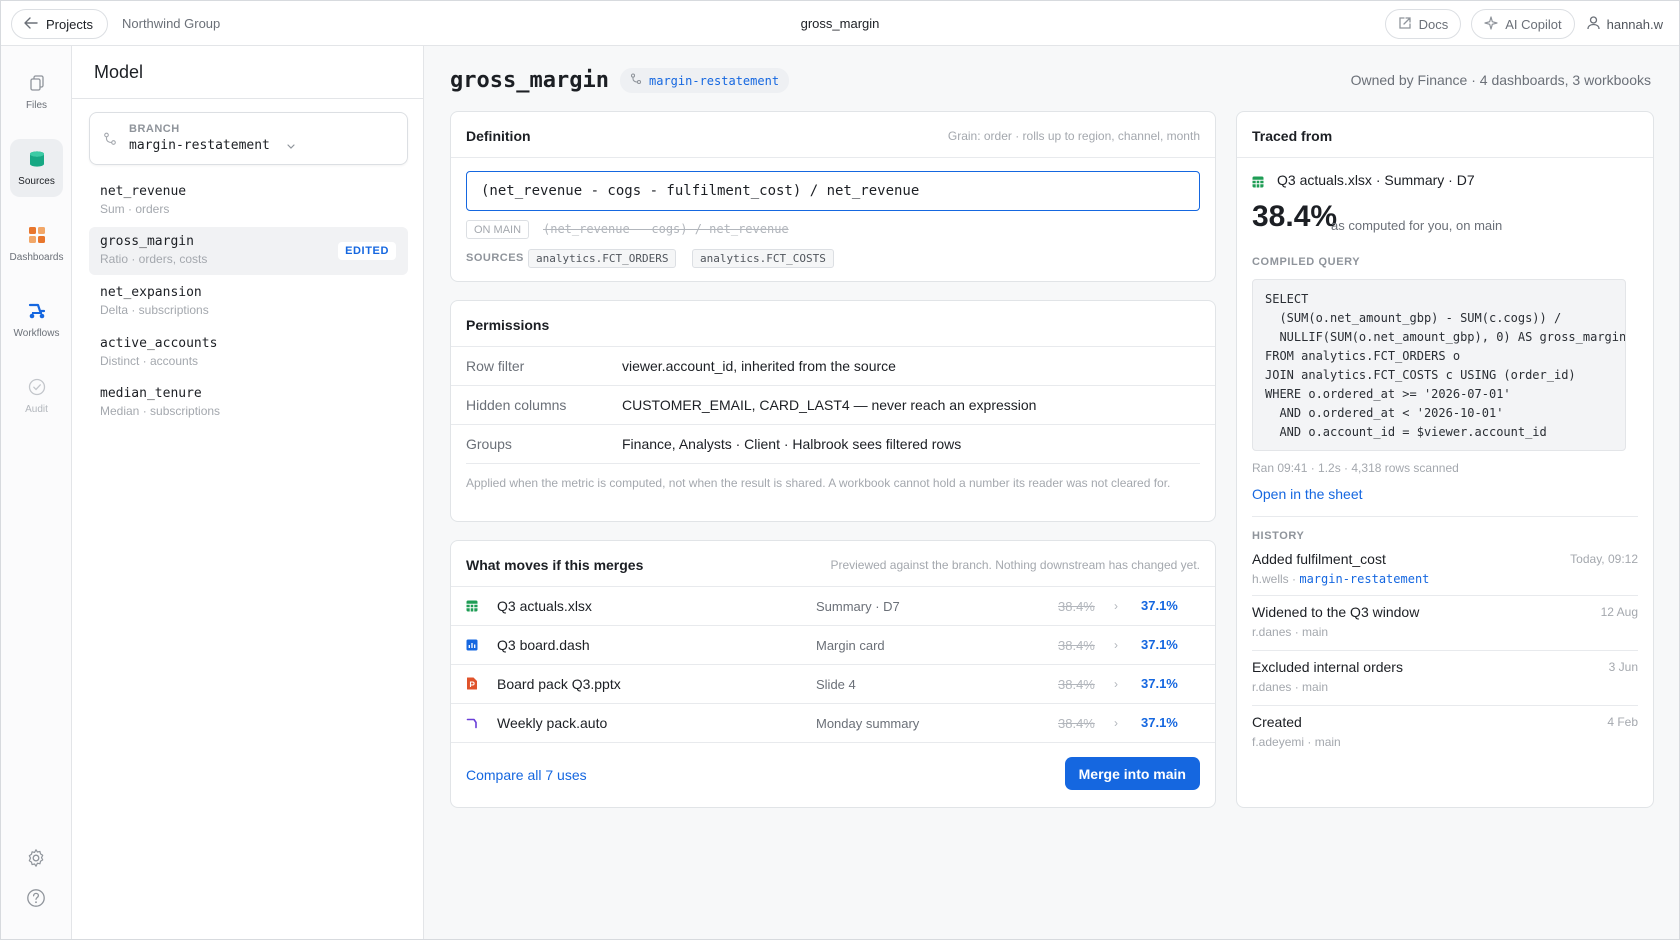  What do you see at coordinates (508, 325) in the screenshot?
I see `permissions-title: Permissions` at bounding box center [508, 325].